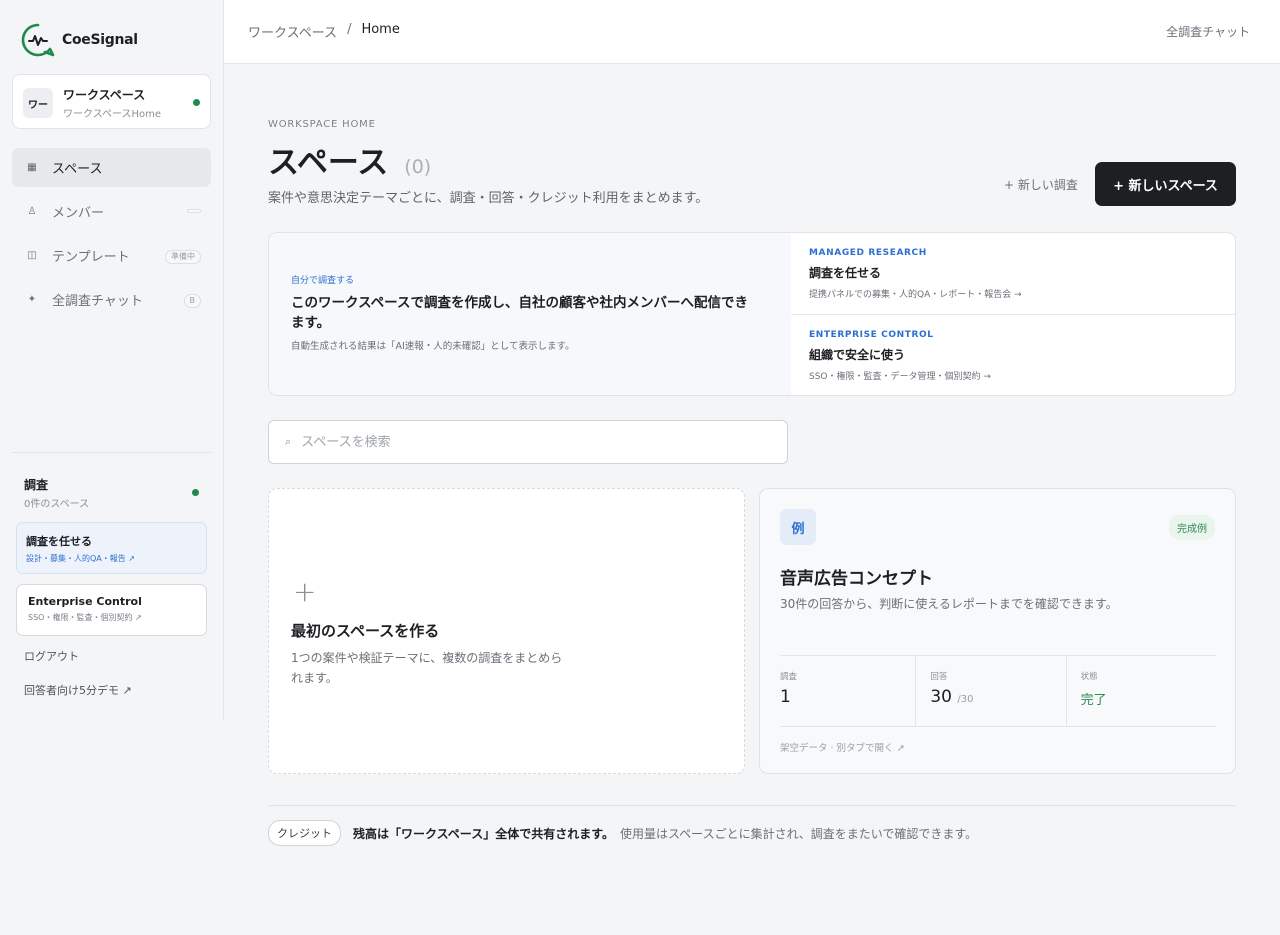  I want to click on sidebar-item-templates: ◫ テンプレート 準備中, so click(111, 255).